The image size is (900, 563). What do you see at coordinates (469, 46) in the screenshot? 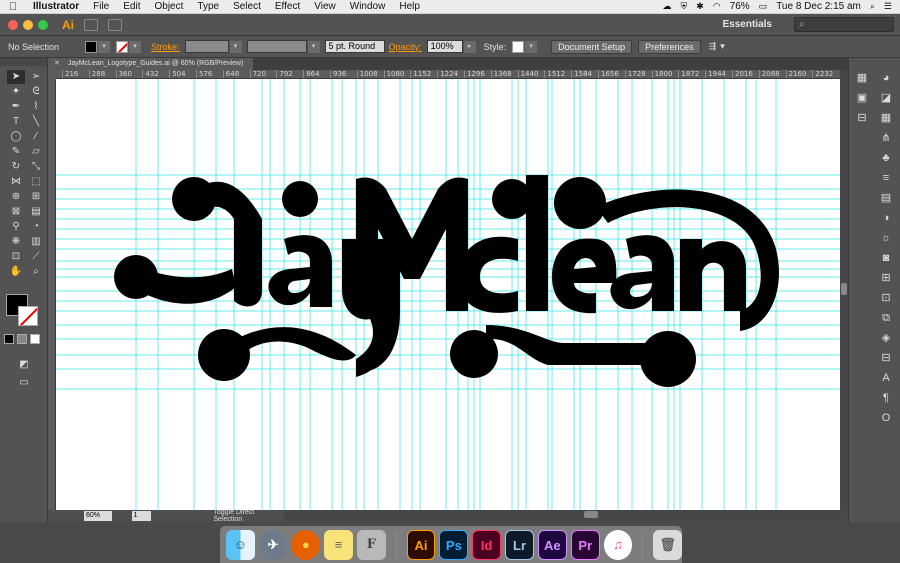
I see `opacity-dropdown: ▸` at bounding box center [469, 46].